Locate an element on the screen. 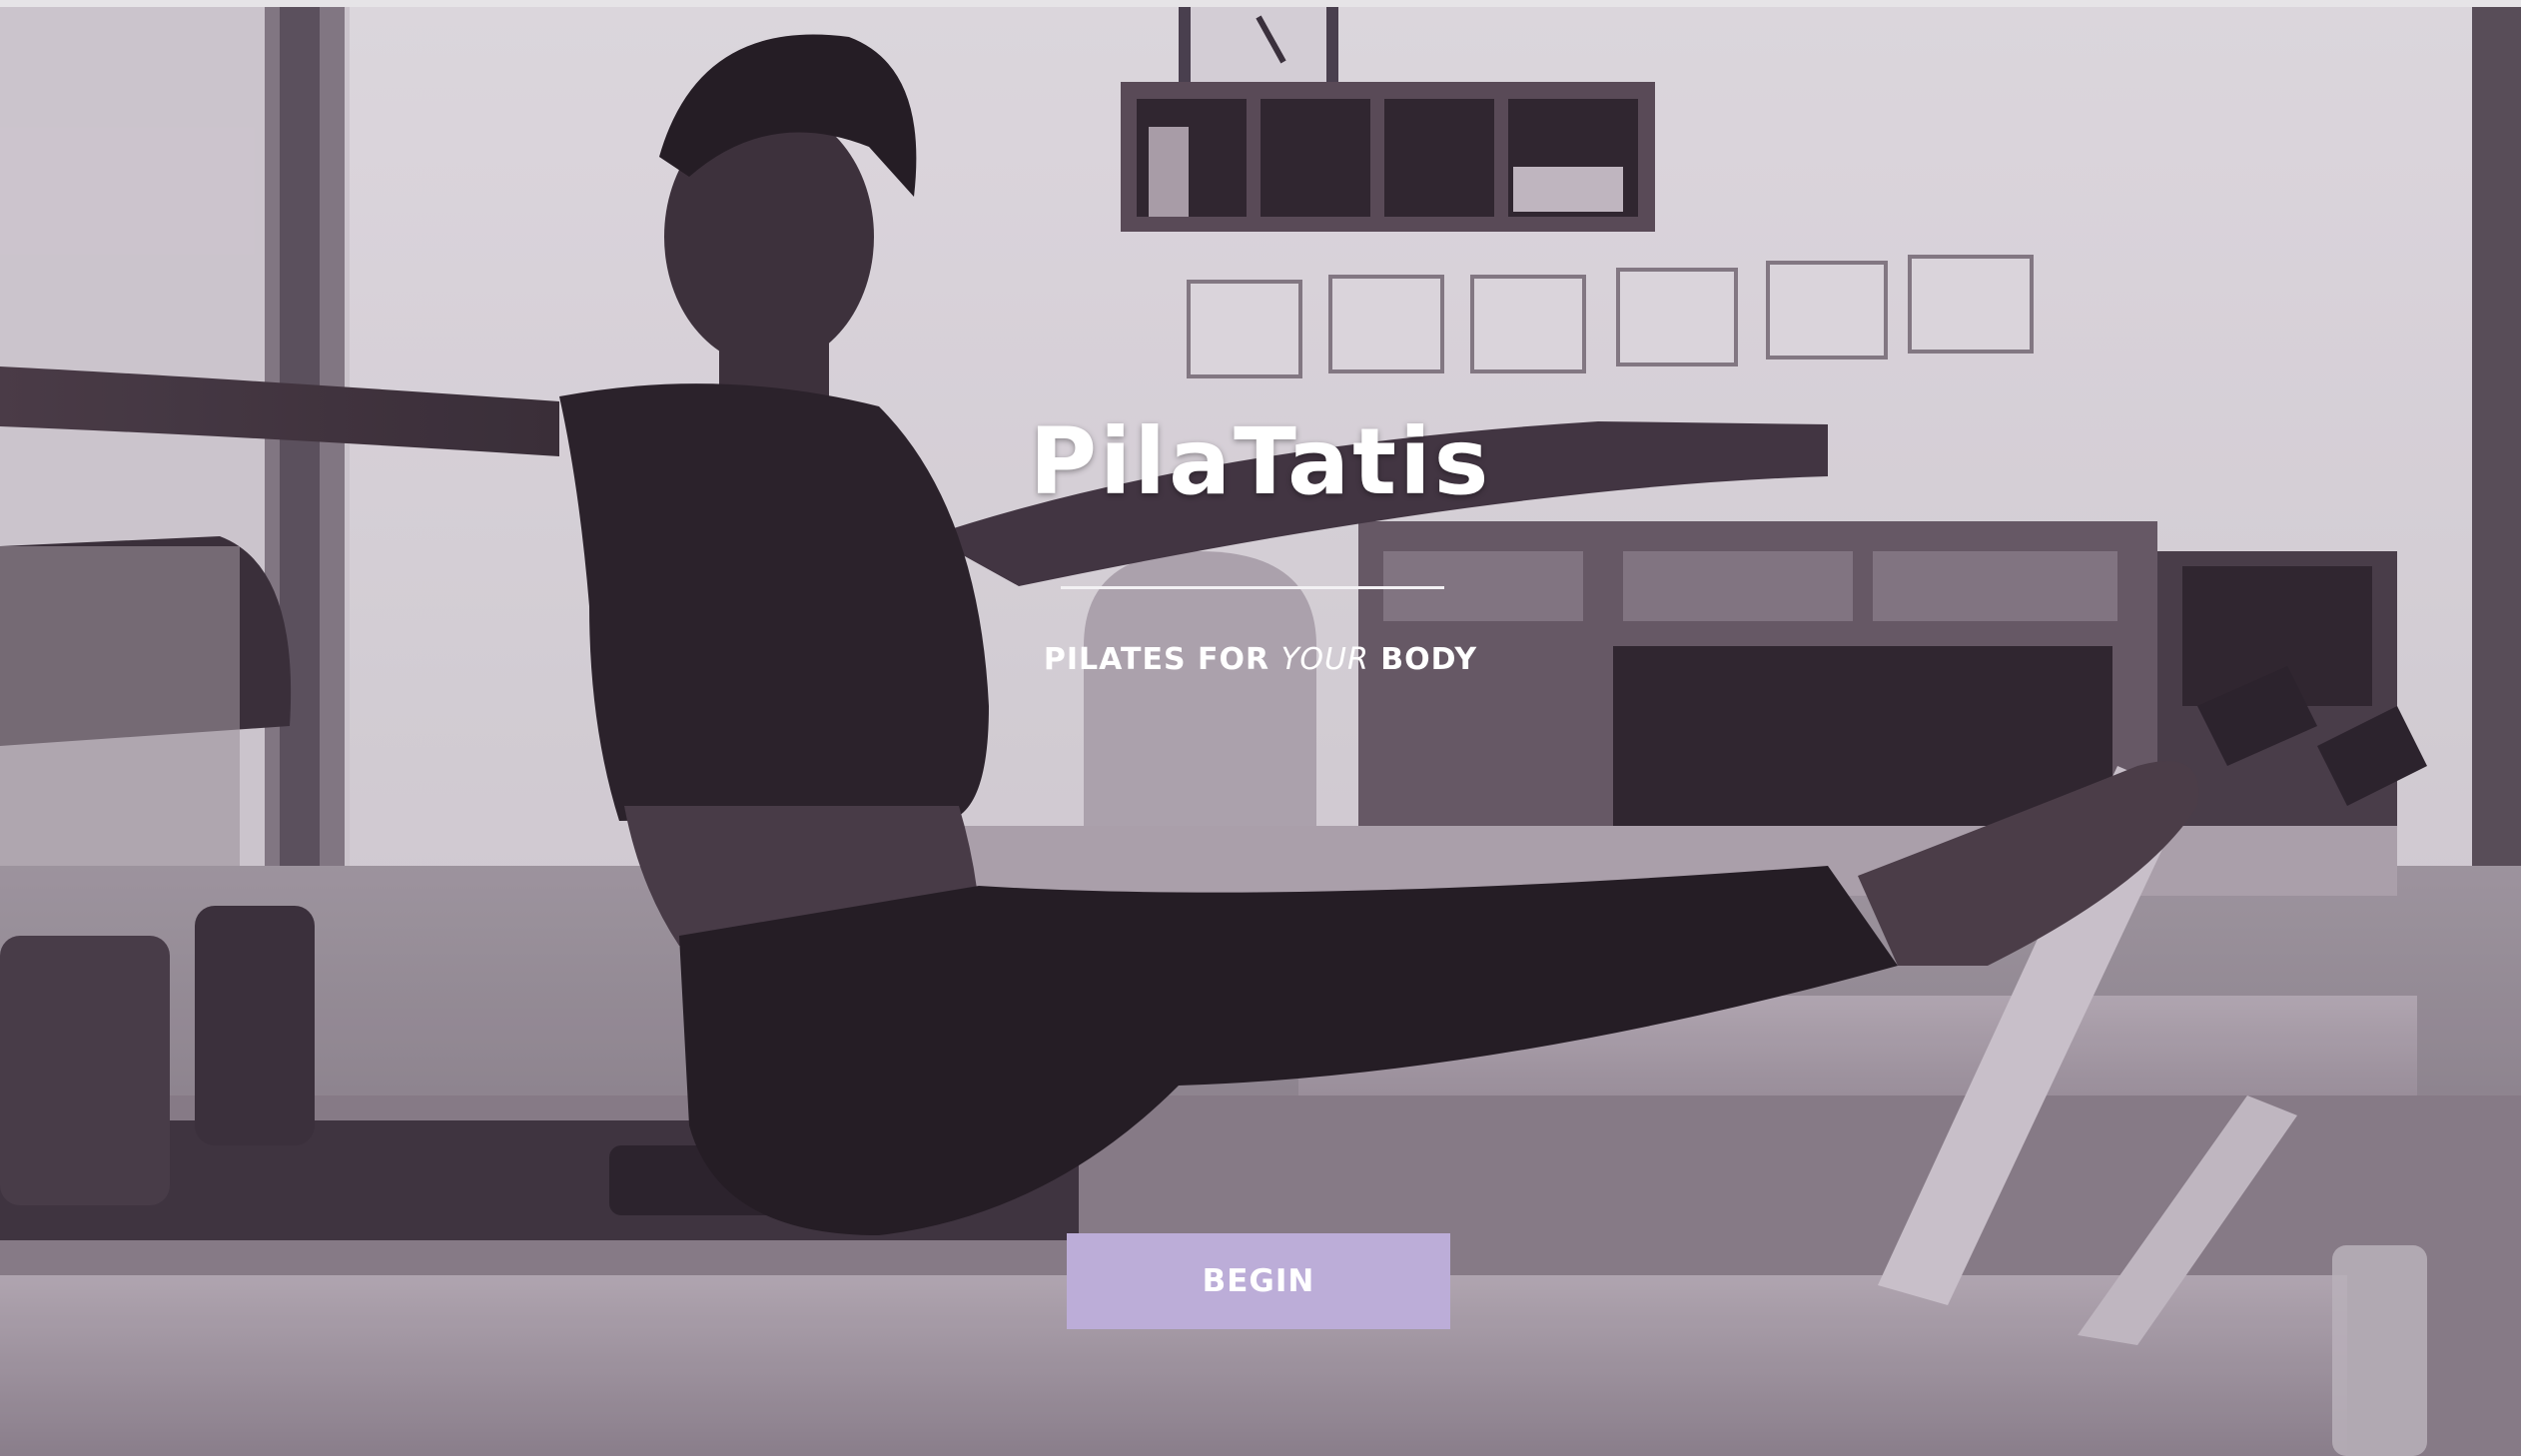  tagline: PILATES FOR YOUR BODY is located at coordinates (1260, 660).